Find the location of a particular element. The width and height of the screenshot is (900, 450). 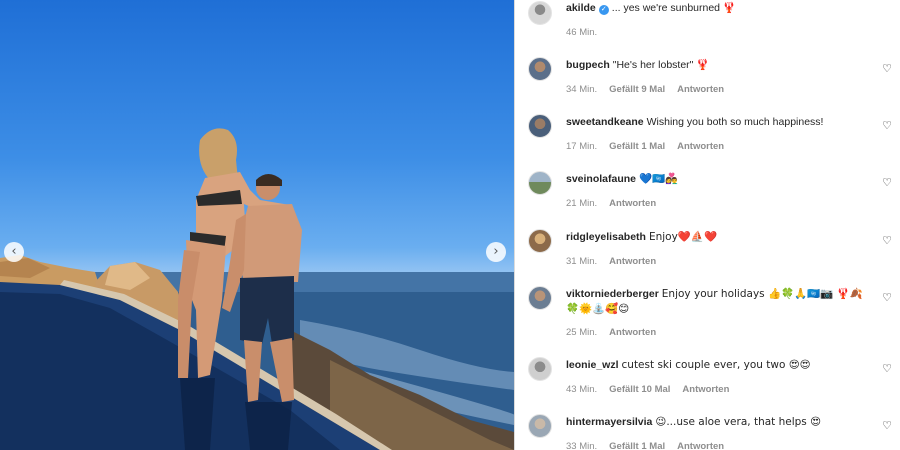

comment-meta: 17 Min. Gefällt 1 Mal Antworten is located at coordinates (651, 146).